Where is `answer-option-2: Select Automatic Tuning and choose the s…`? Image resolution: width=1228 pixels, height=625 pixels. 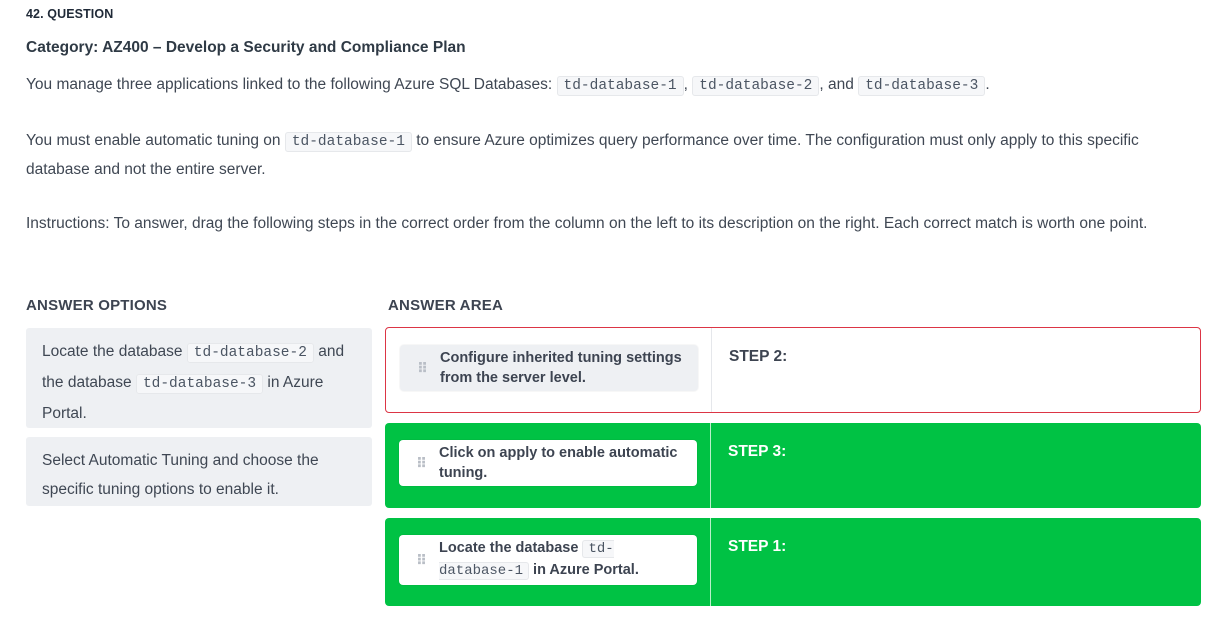
answer-option-2: Select Automatic Tuning and choose the s… is located at coordinates (199, 471).